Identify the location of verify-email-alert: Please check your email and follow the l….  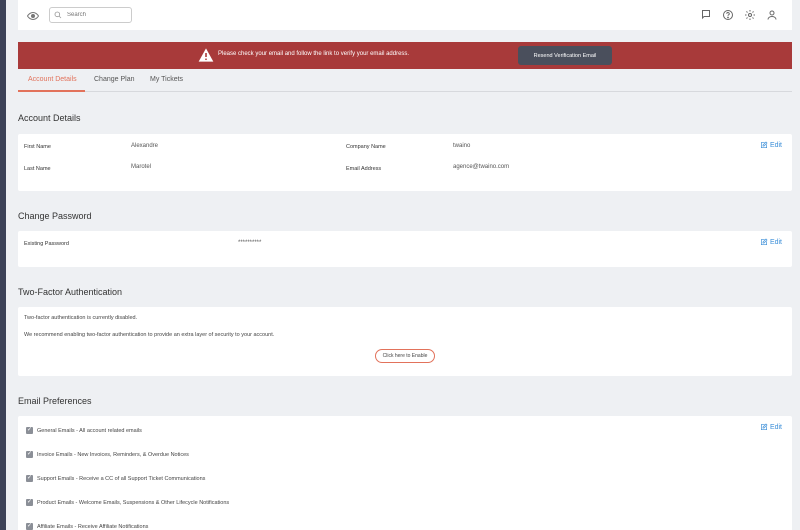
(405, 55).